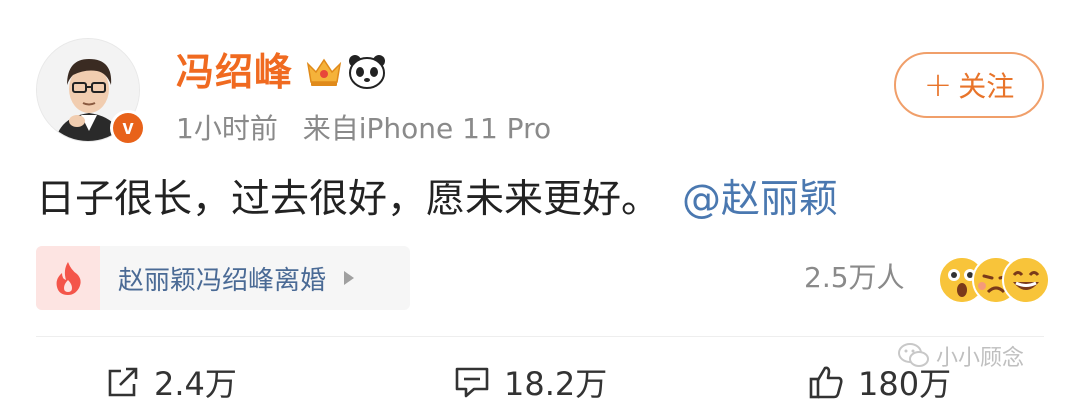  Describe the element at coordinates (427, 128) in the screenshot. I see `post-source: 来自iPhone 11 Pro` at that location.